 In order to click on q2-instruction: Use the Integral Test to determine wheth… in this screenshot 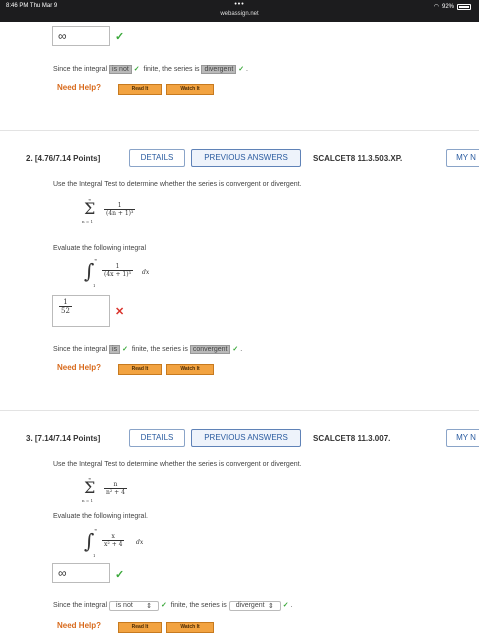, I will do `click(177, 184)`.